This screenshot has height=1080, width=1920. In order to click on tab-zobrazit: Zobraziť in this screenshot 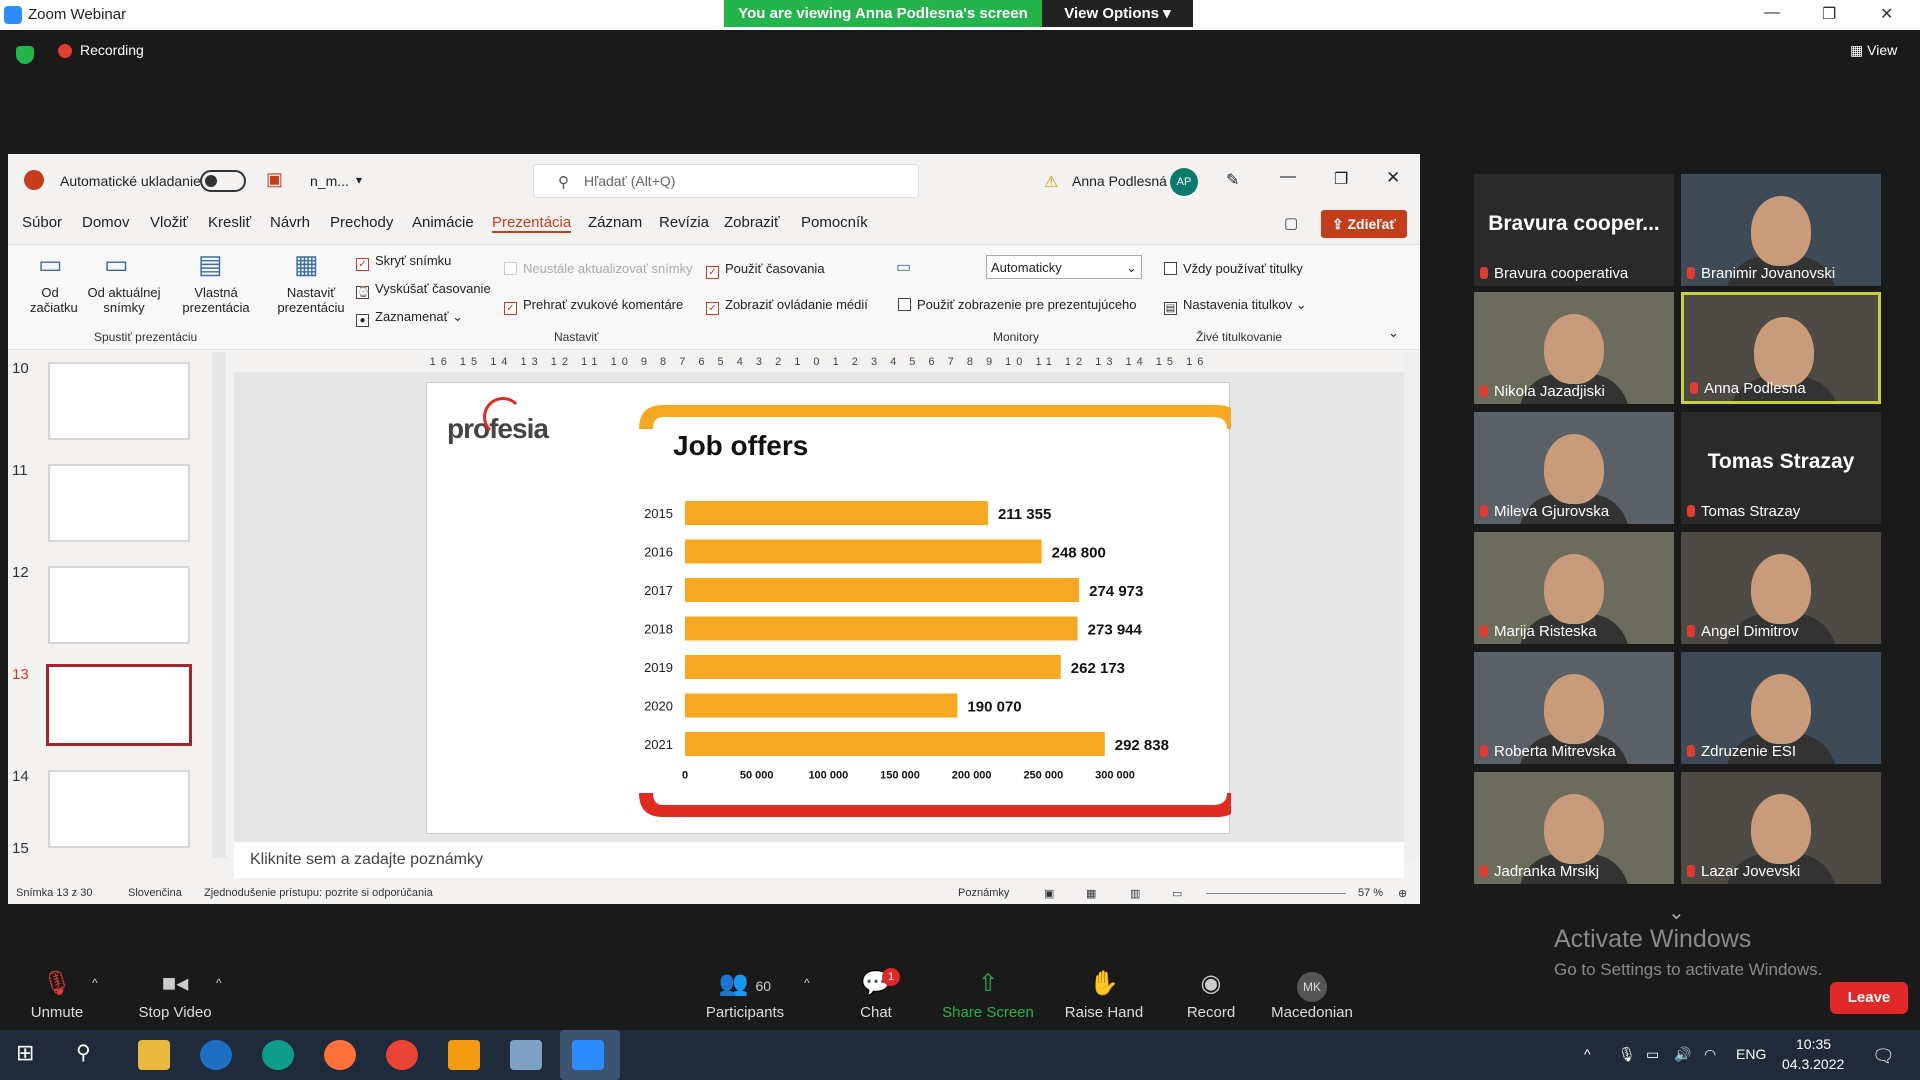, I will do `click(752, 222)`.